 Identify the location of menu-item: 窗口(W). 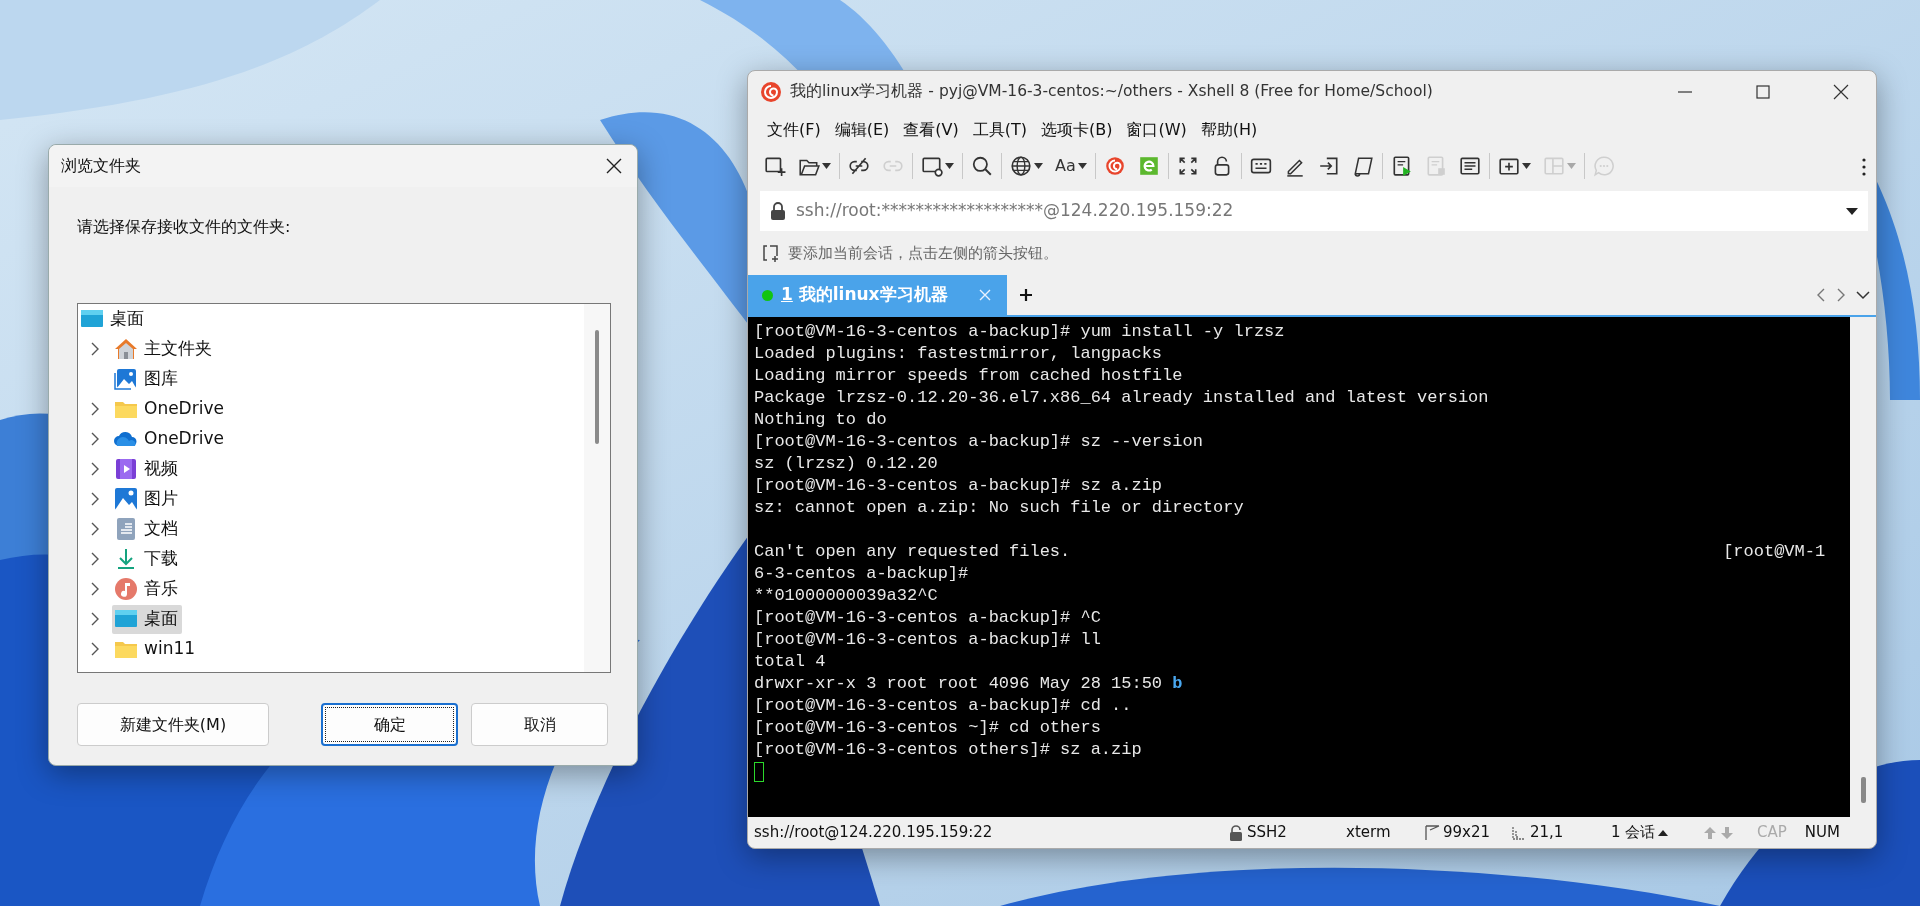
(1156, 130).